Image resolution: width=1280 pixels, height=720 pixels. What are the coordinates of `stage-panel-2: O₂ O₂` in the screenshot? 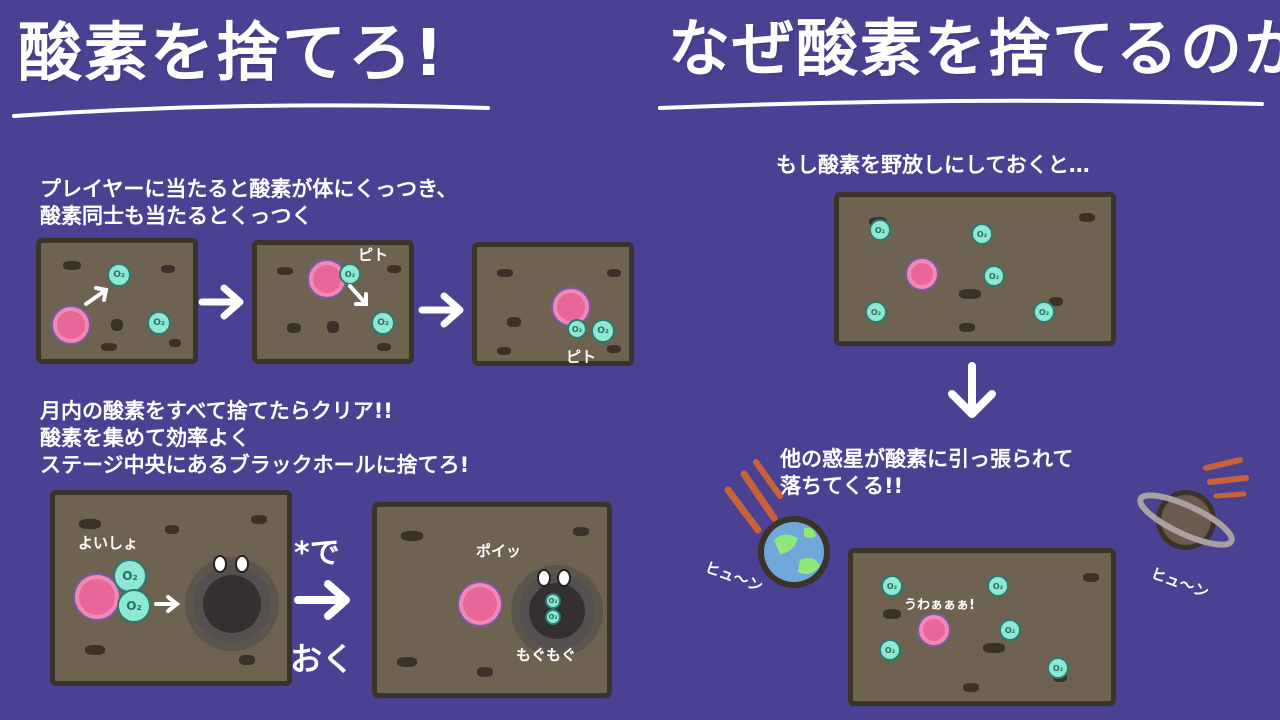 It's located at (333, 302).